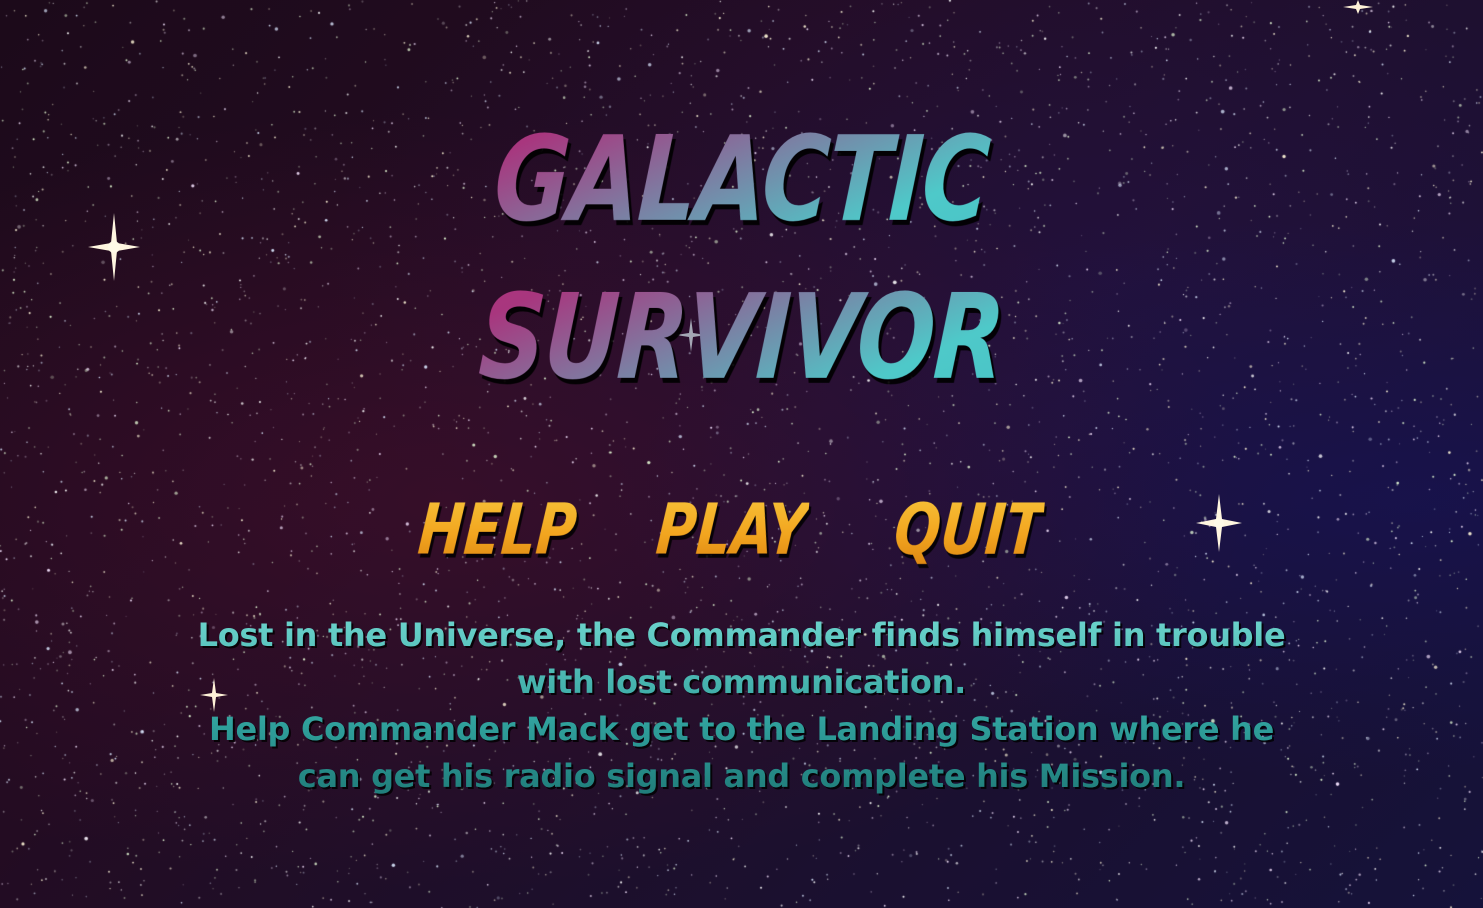  Describe the element at coordinates (1358, 7) in the screenshot. I see `sparkle-icon` at that location.